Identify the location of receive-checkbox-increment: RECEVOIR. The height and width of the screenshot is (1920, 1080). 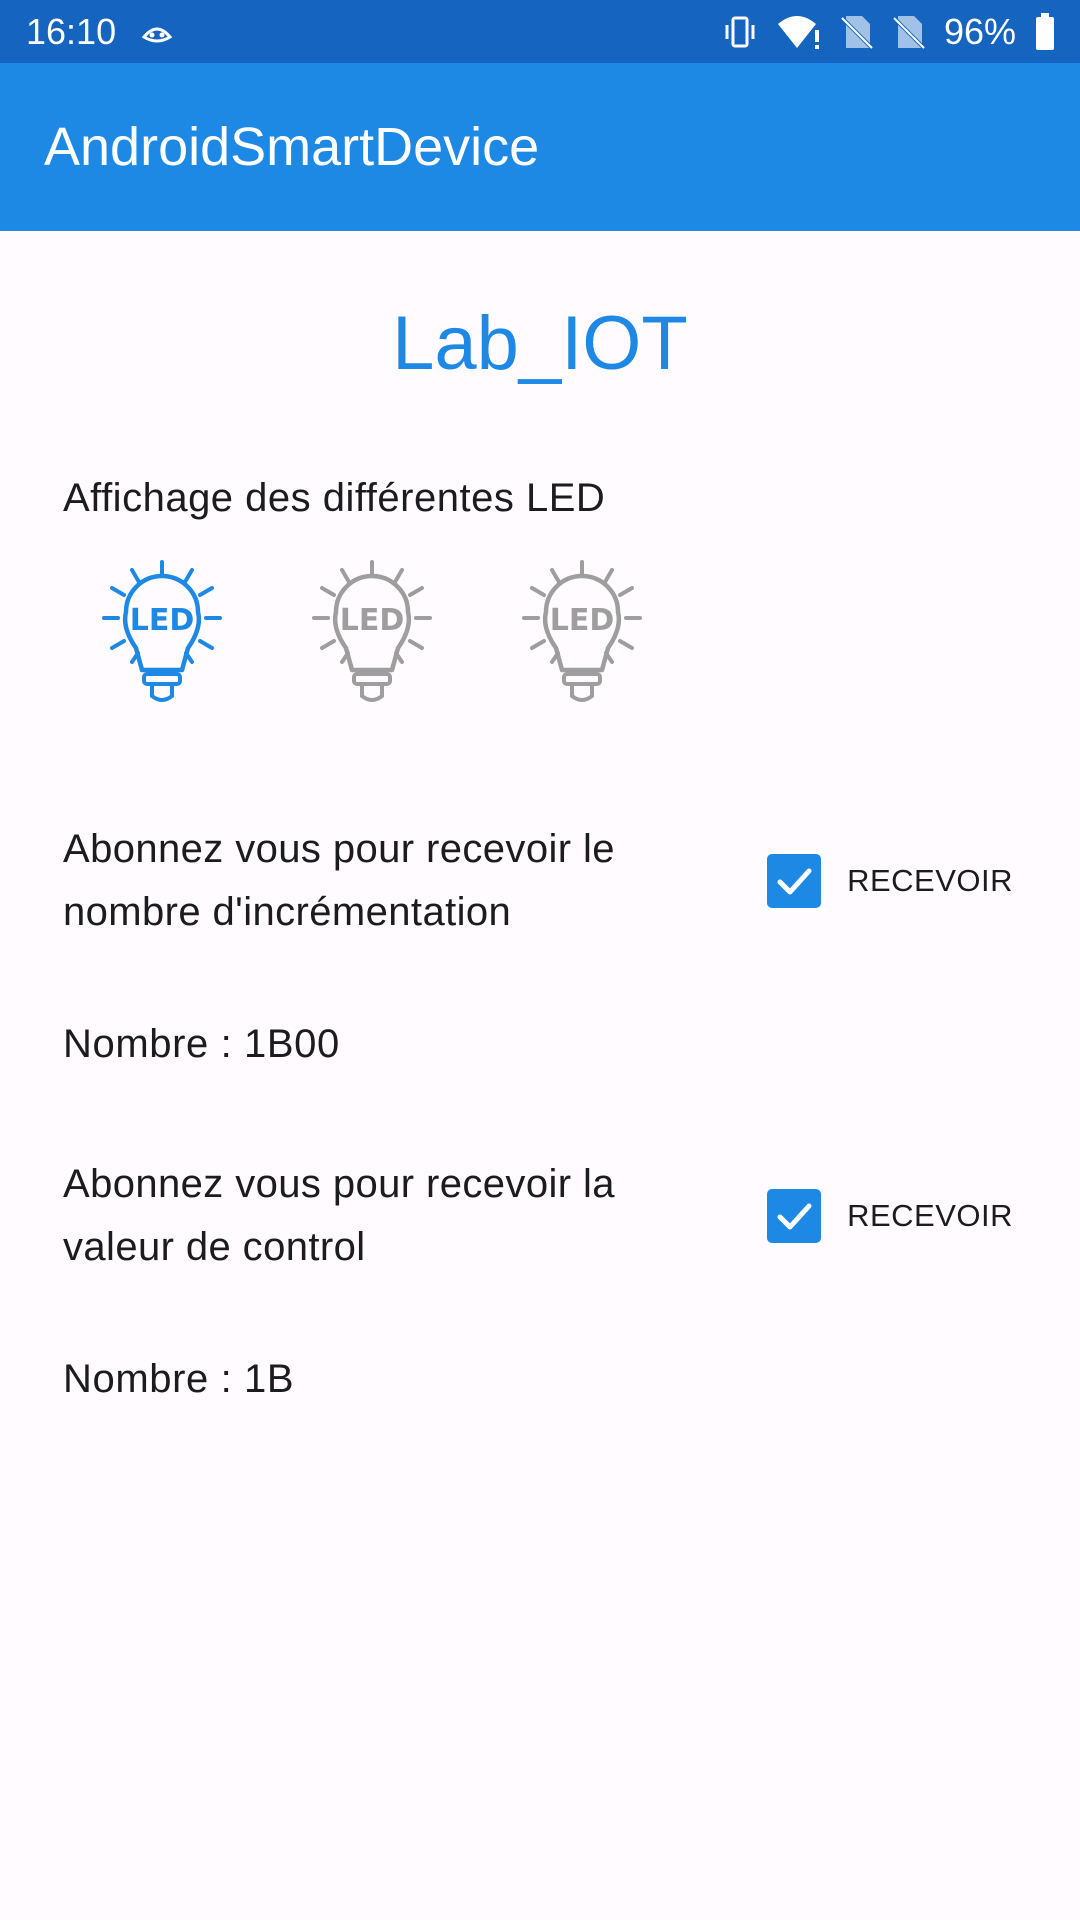
(890, 881).